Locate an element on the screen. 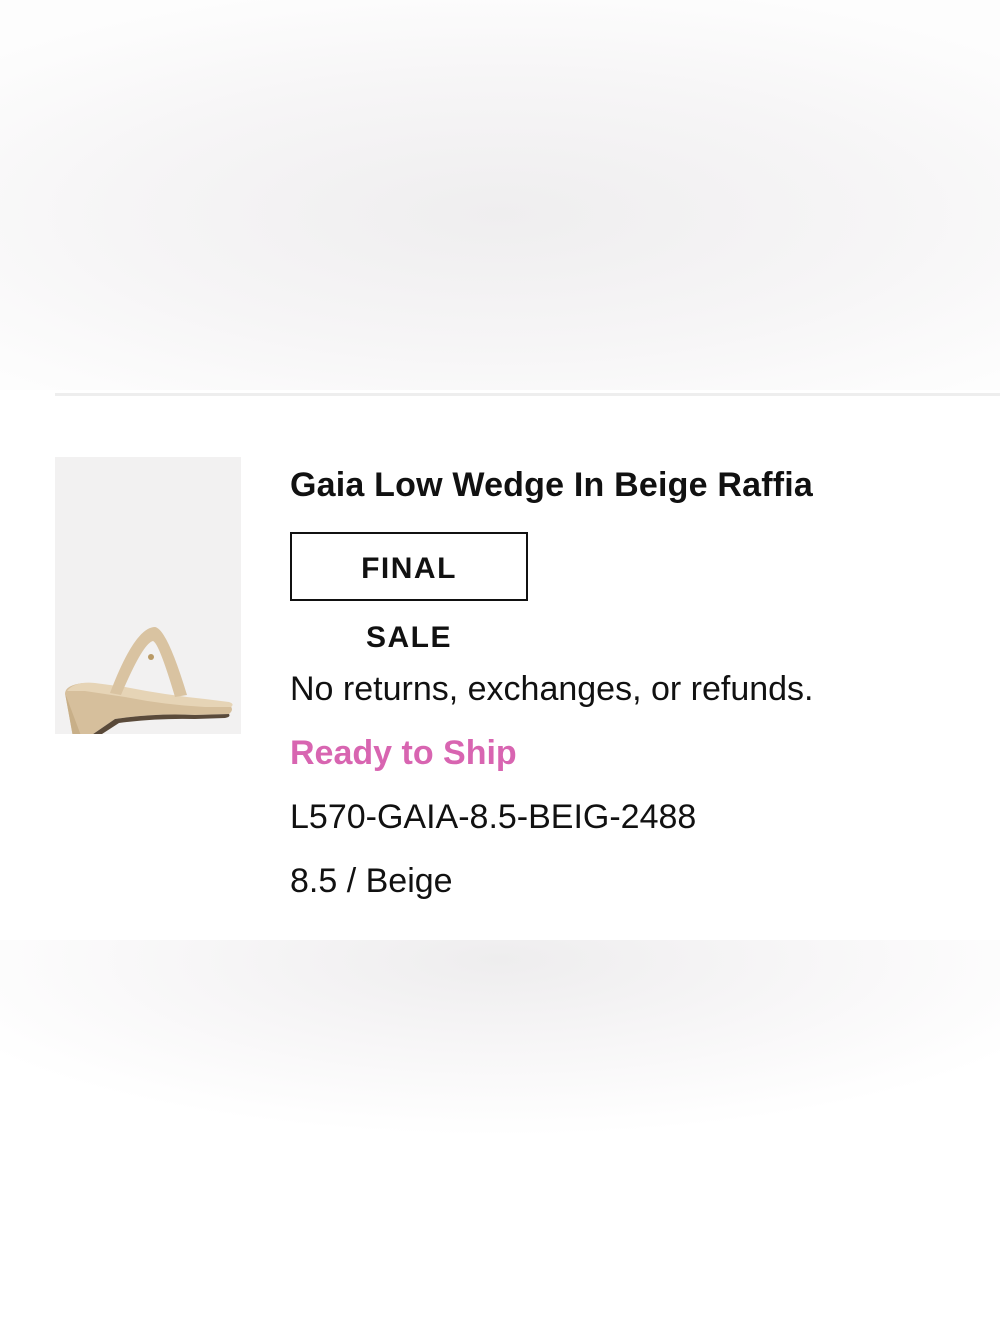 This screenshot has height=1333, width=1000. wedge-sandal-icon is located at coordinates (149, 680).